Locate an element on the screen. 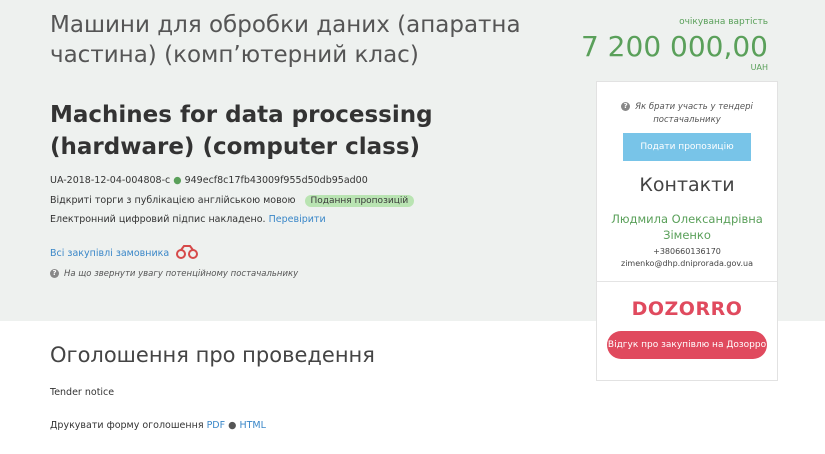 The image size is (825, 454). how-to-participate-link: ? Як брати участь у тендері постачальнику is located at coordinates (687, 114).